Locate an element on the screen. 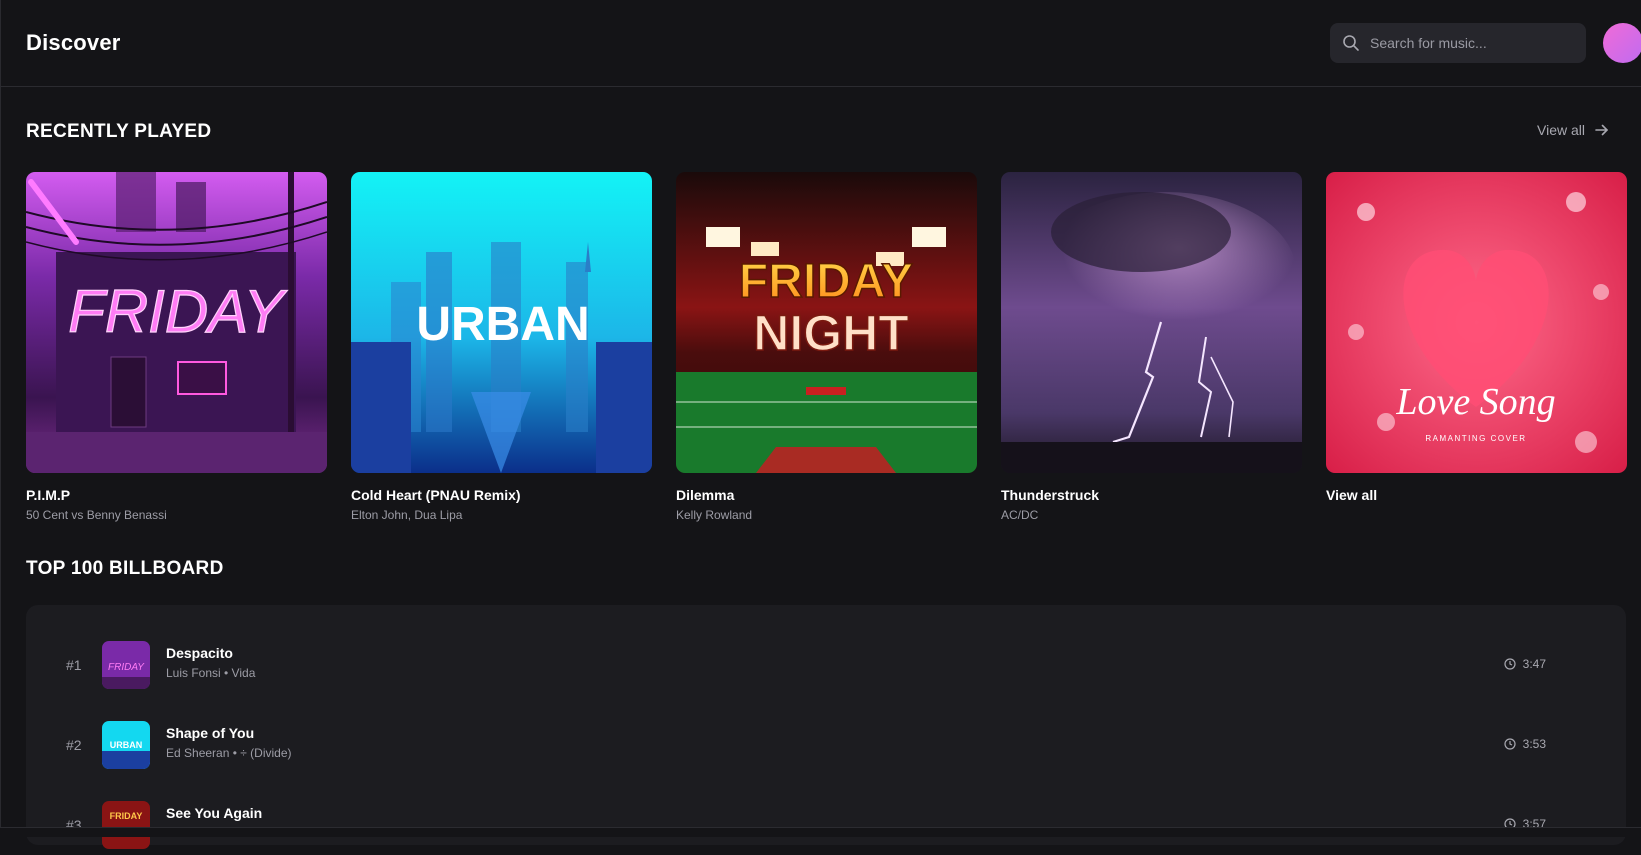  recent-card: FRIDAY P.I.M.P 50 Cent vs Benny Benassi is located at coordinates (176, 347).